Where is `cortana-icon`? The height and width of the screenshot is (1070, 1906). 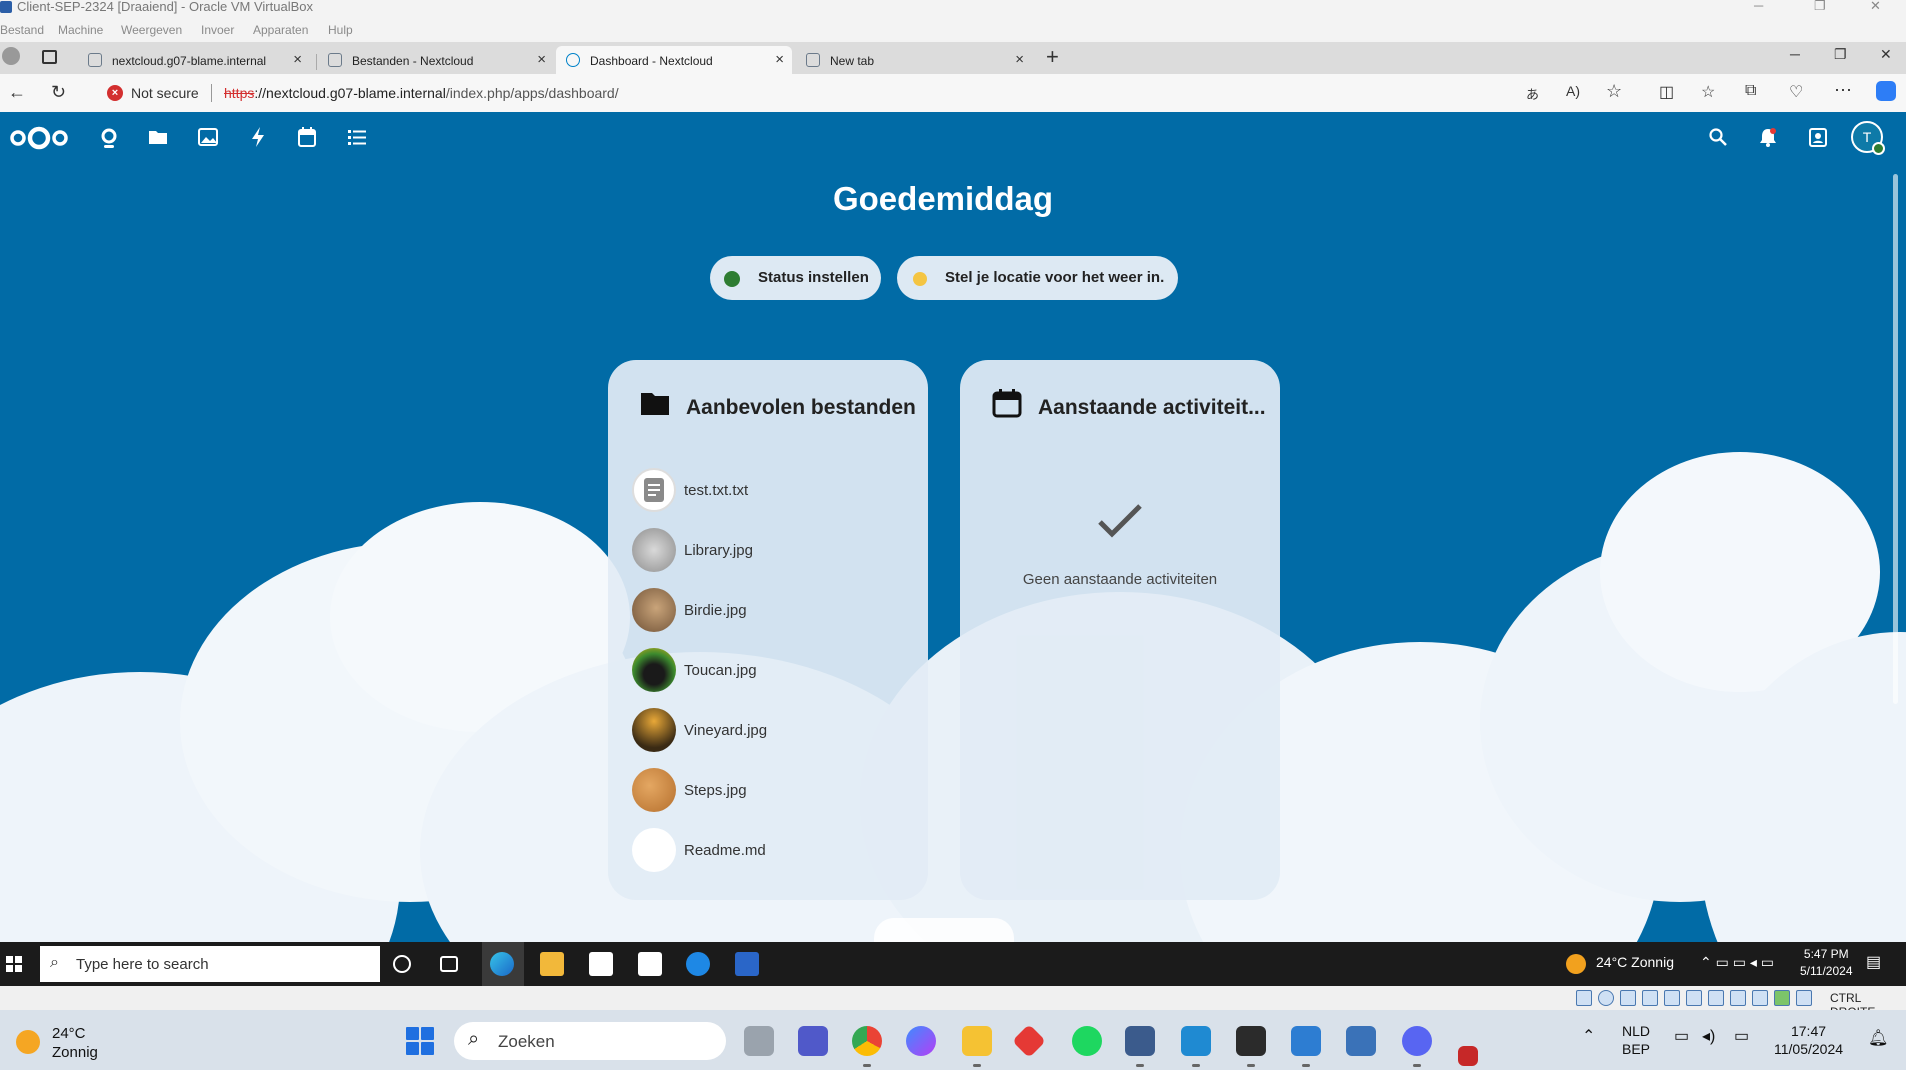
cortana-icon is located at coordinates (402, 964).